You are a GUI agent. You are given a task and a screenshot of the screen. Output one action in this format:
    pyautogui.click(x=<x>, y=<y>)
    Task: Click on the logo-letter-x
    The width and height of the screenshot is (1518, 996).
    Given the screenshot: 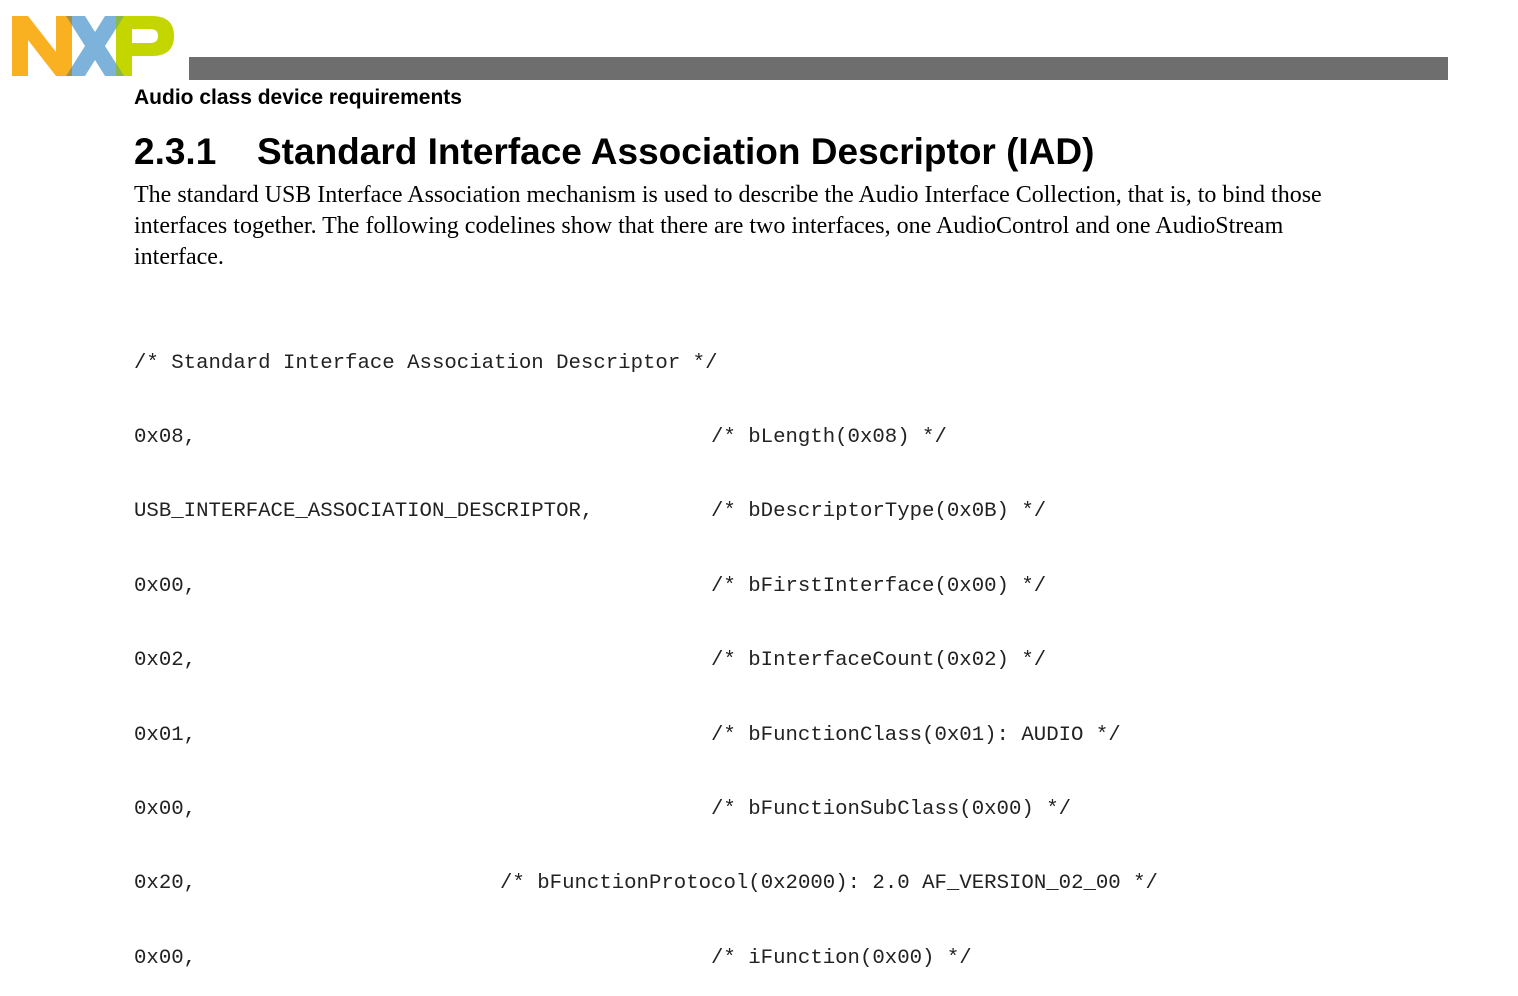 What is the action you would take?
    pyautogui.click(x=95, y=46)
    